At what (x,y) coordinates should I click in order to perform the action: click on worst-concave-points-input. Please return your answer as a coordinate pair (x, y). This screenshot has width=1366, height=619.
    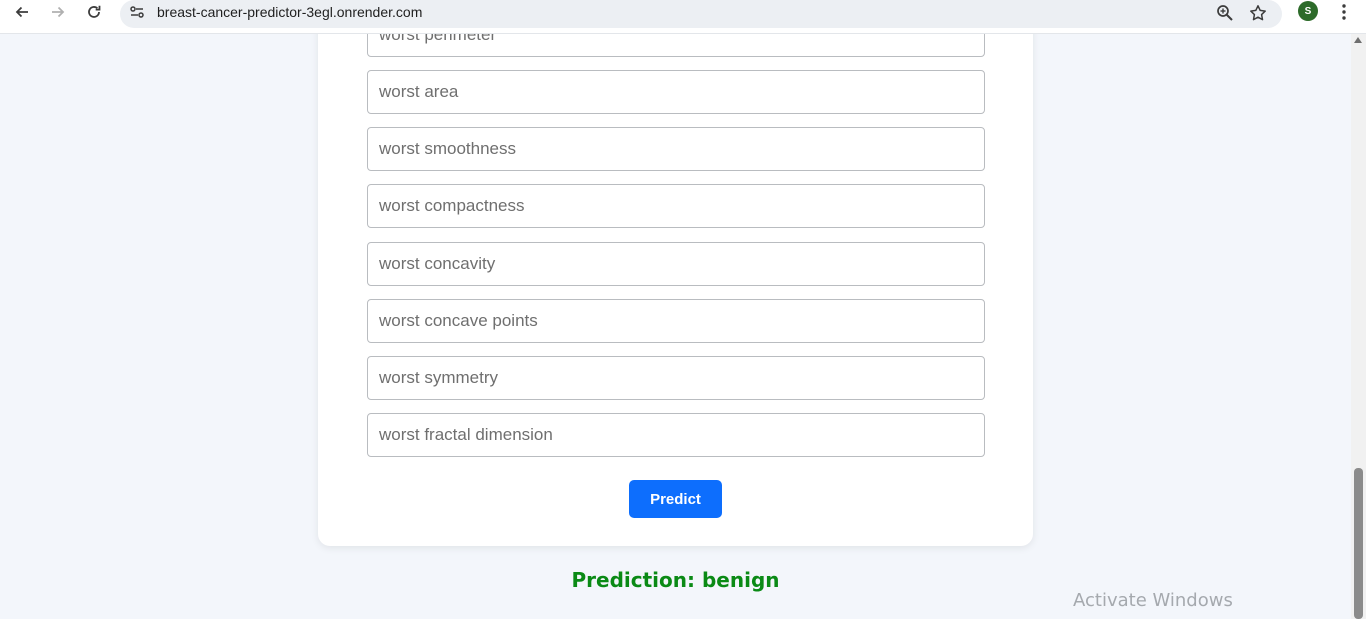
    Looking at the image, I should click on (676, 321).